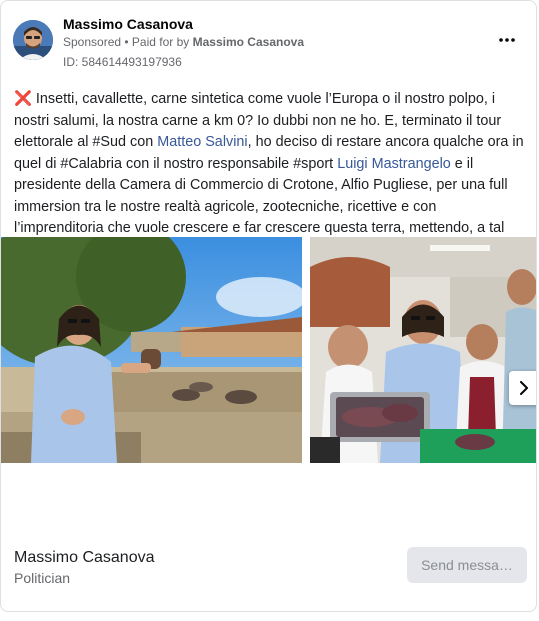 This screenshot has width=539, height=621. What do you see at coordinates (128, 24) in the screenshot?
I see `page-name: Massimo Casanova` at bounding box center [128, 24].